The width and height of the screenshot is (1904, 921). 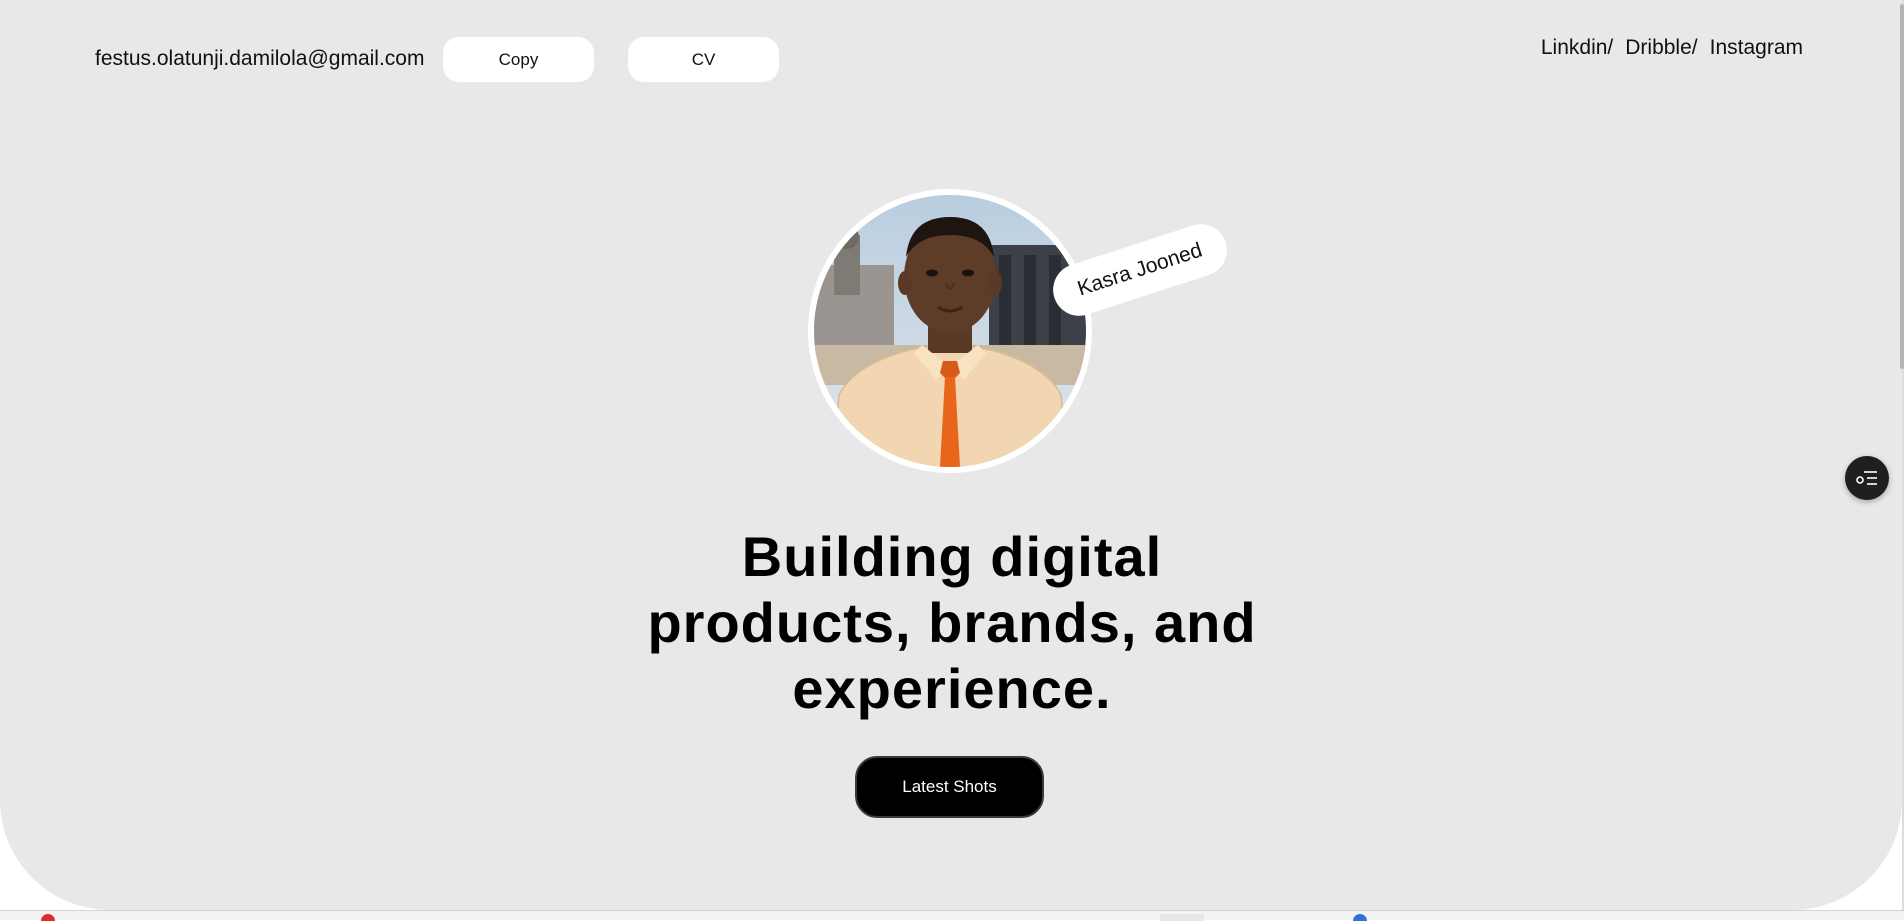 I want to click on dribbble-link: Dribble/, so click(x=1661, y=48).